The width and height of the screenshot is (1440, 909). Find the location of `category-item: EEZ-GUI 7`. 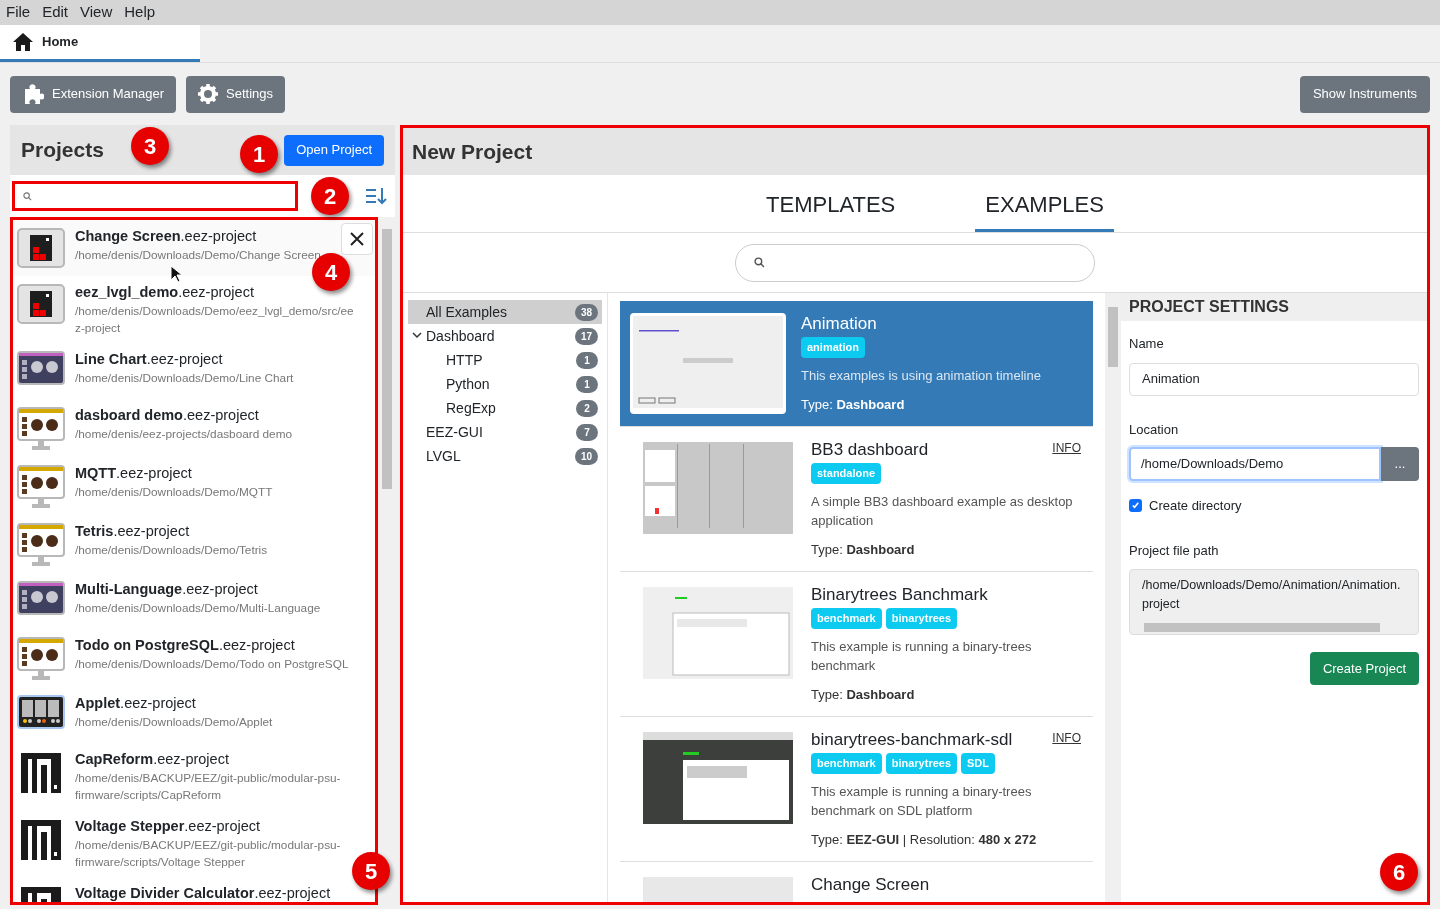

category-item: EEZ-GUI 7 is located at coordinates (505, 432).